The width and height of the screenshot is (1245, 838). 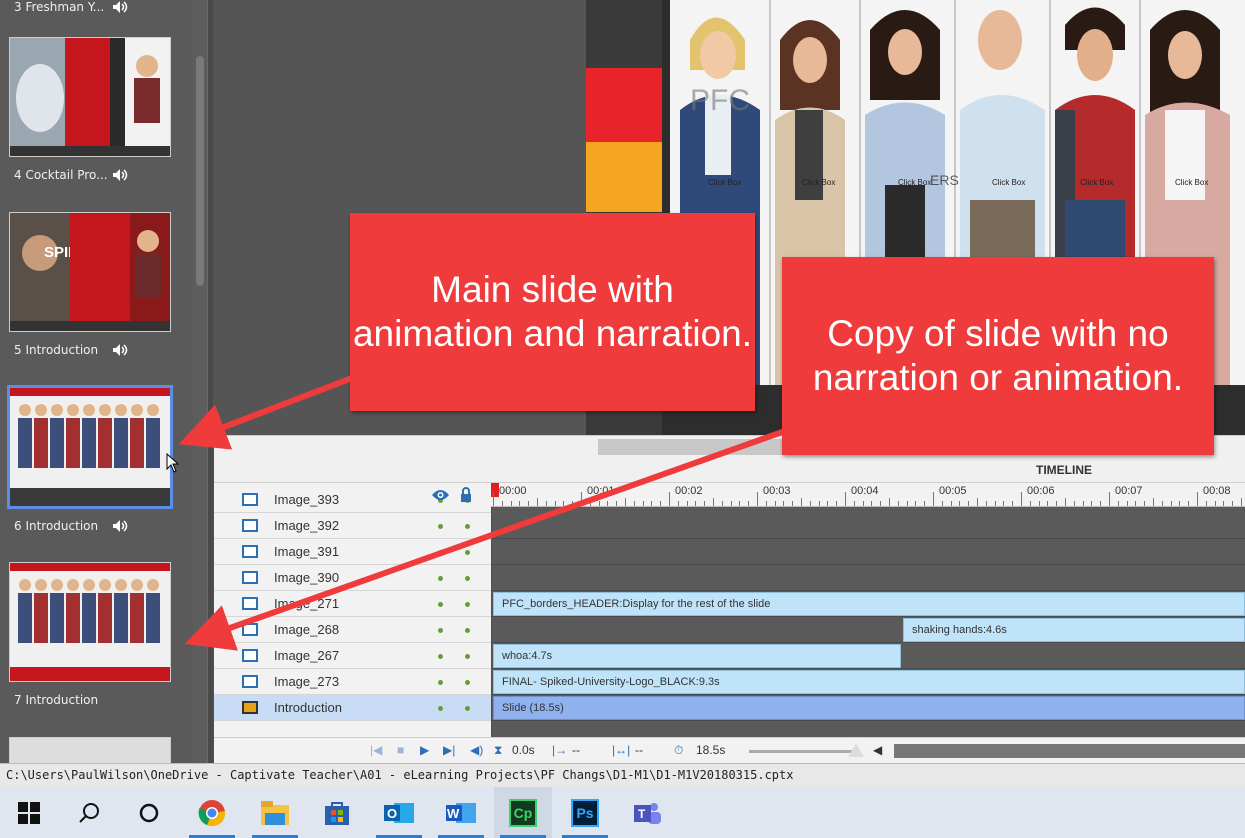 I want to click on filmstrip-scroll-thumb, so click(x=200, y=171).